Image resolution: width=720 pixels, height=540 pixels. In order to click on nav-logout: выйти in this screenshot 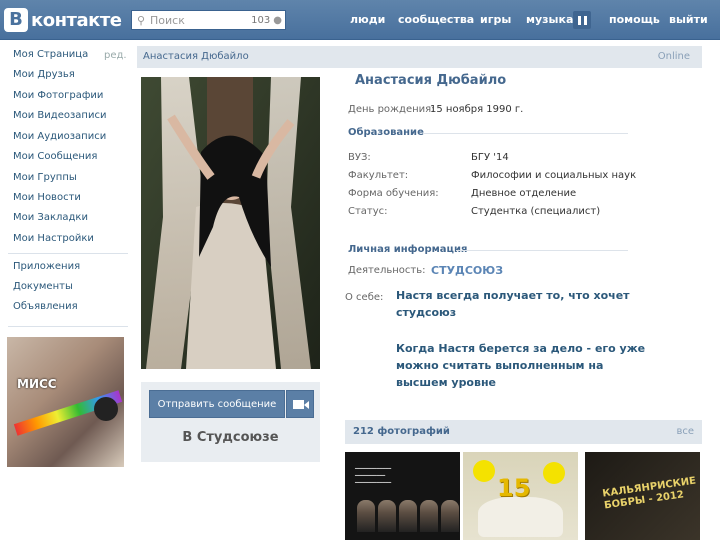, I will do `click(688, 19)`.